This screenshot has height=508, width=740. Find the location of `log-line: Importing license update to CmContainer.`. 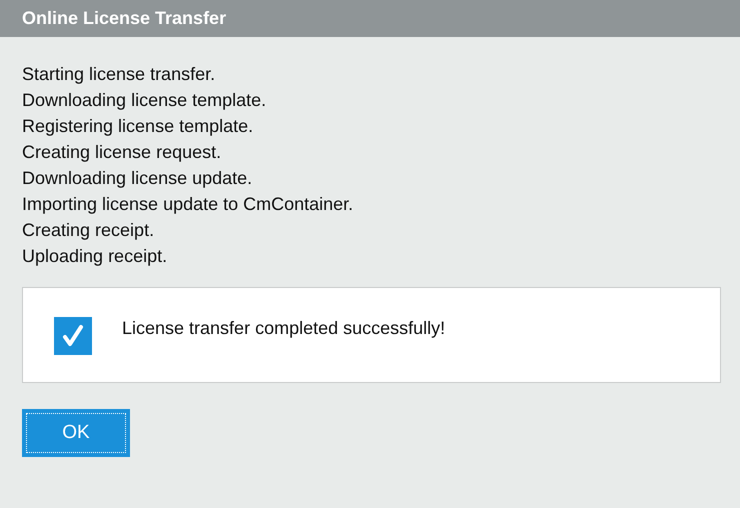

log-line: Importing license update to CmContainer. is located at coordinates (188, 204).